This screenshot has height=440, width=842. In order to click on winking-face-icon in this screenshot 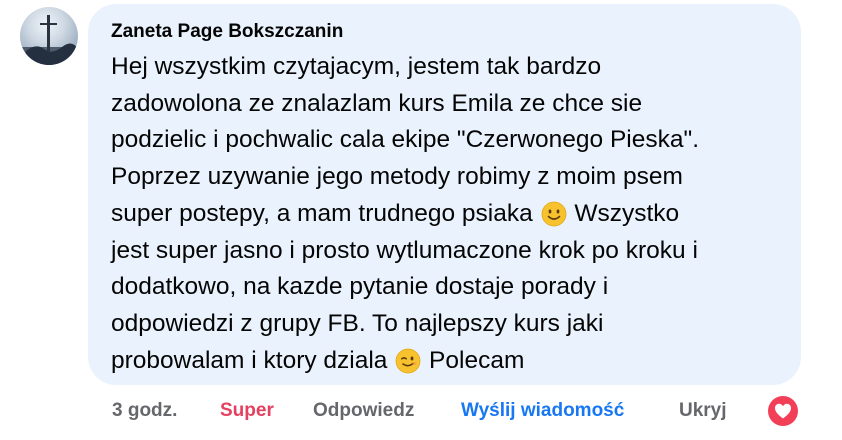, I will do `click(408, 361)`.